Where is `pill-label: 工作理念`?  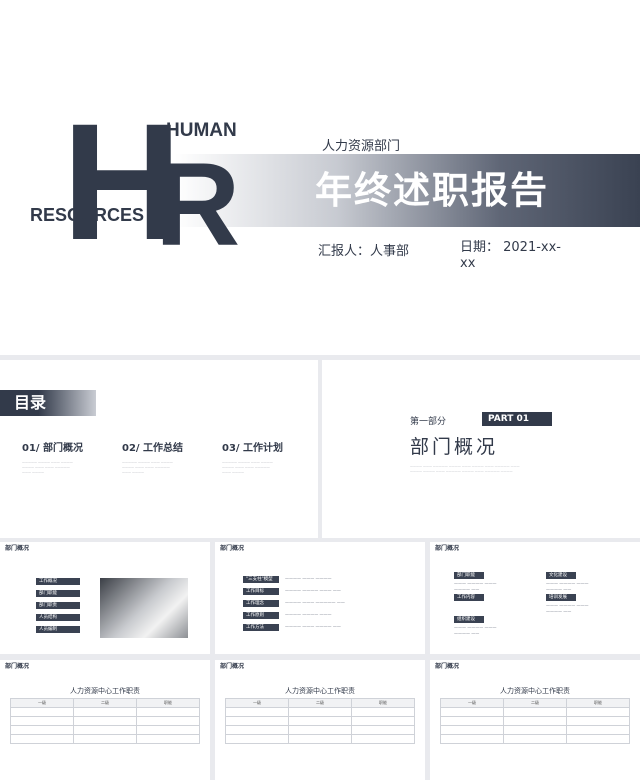 pill-label: 工作理念 is located at coordinates (261, 603).